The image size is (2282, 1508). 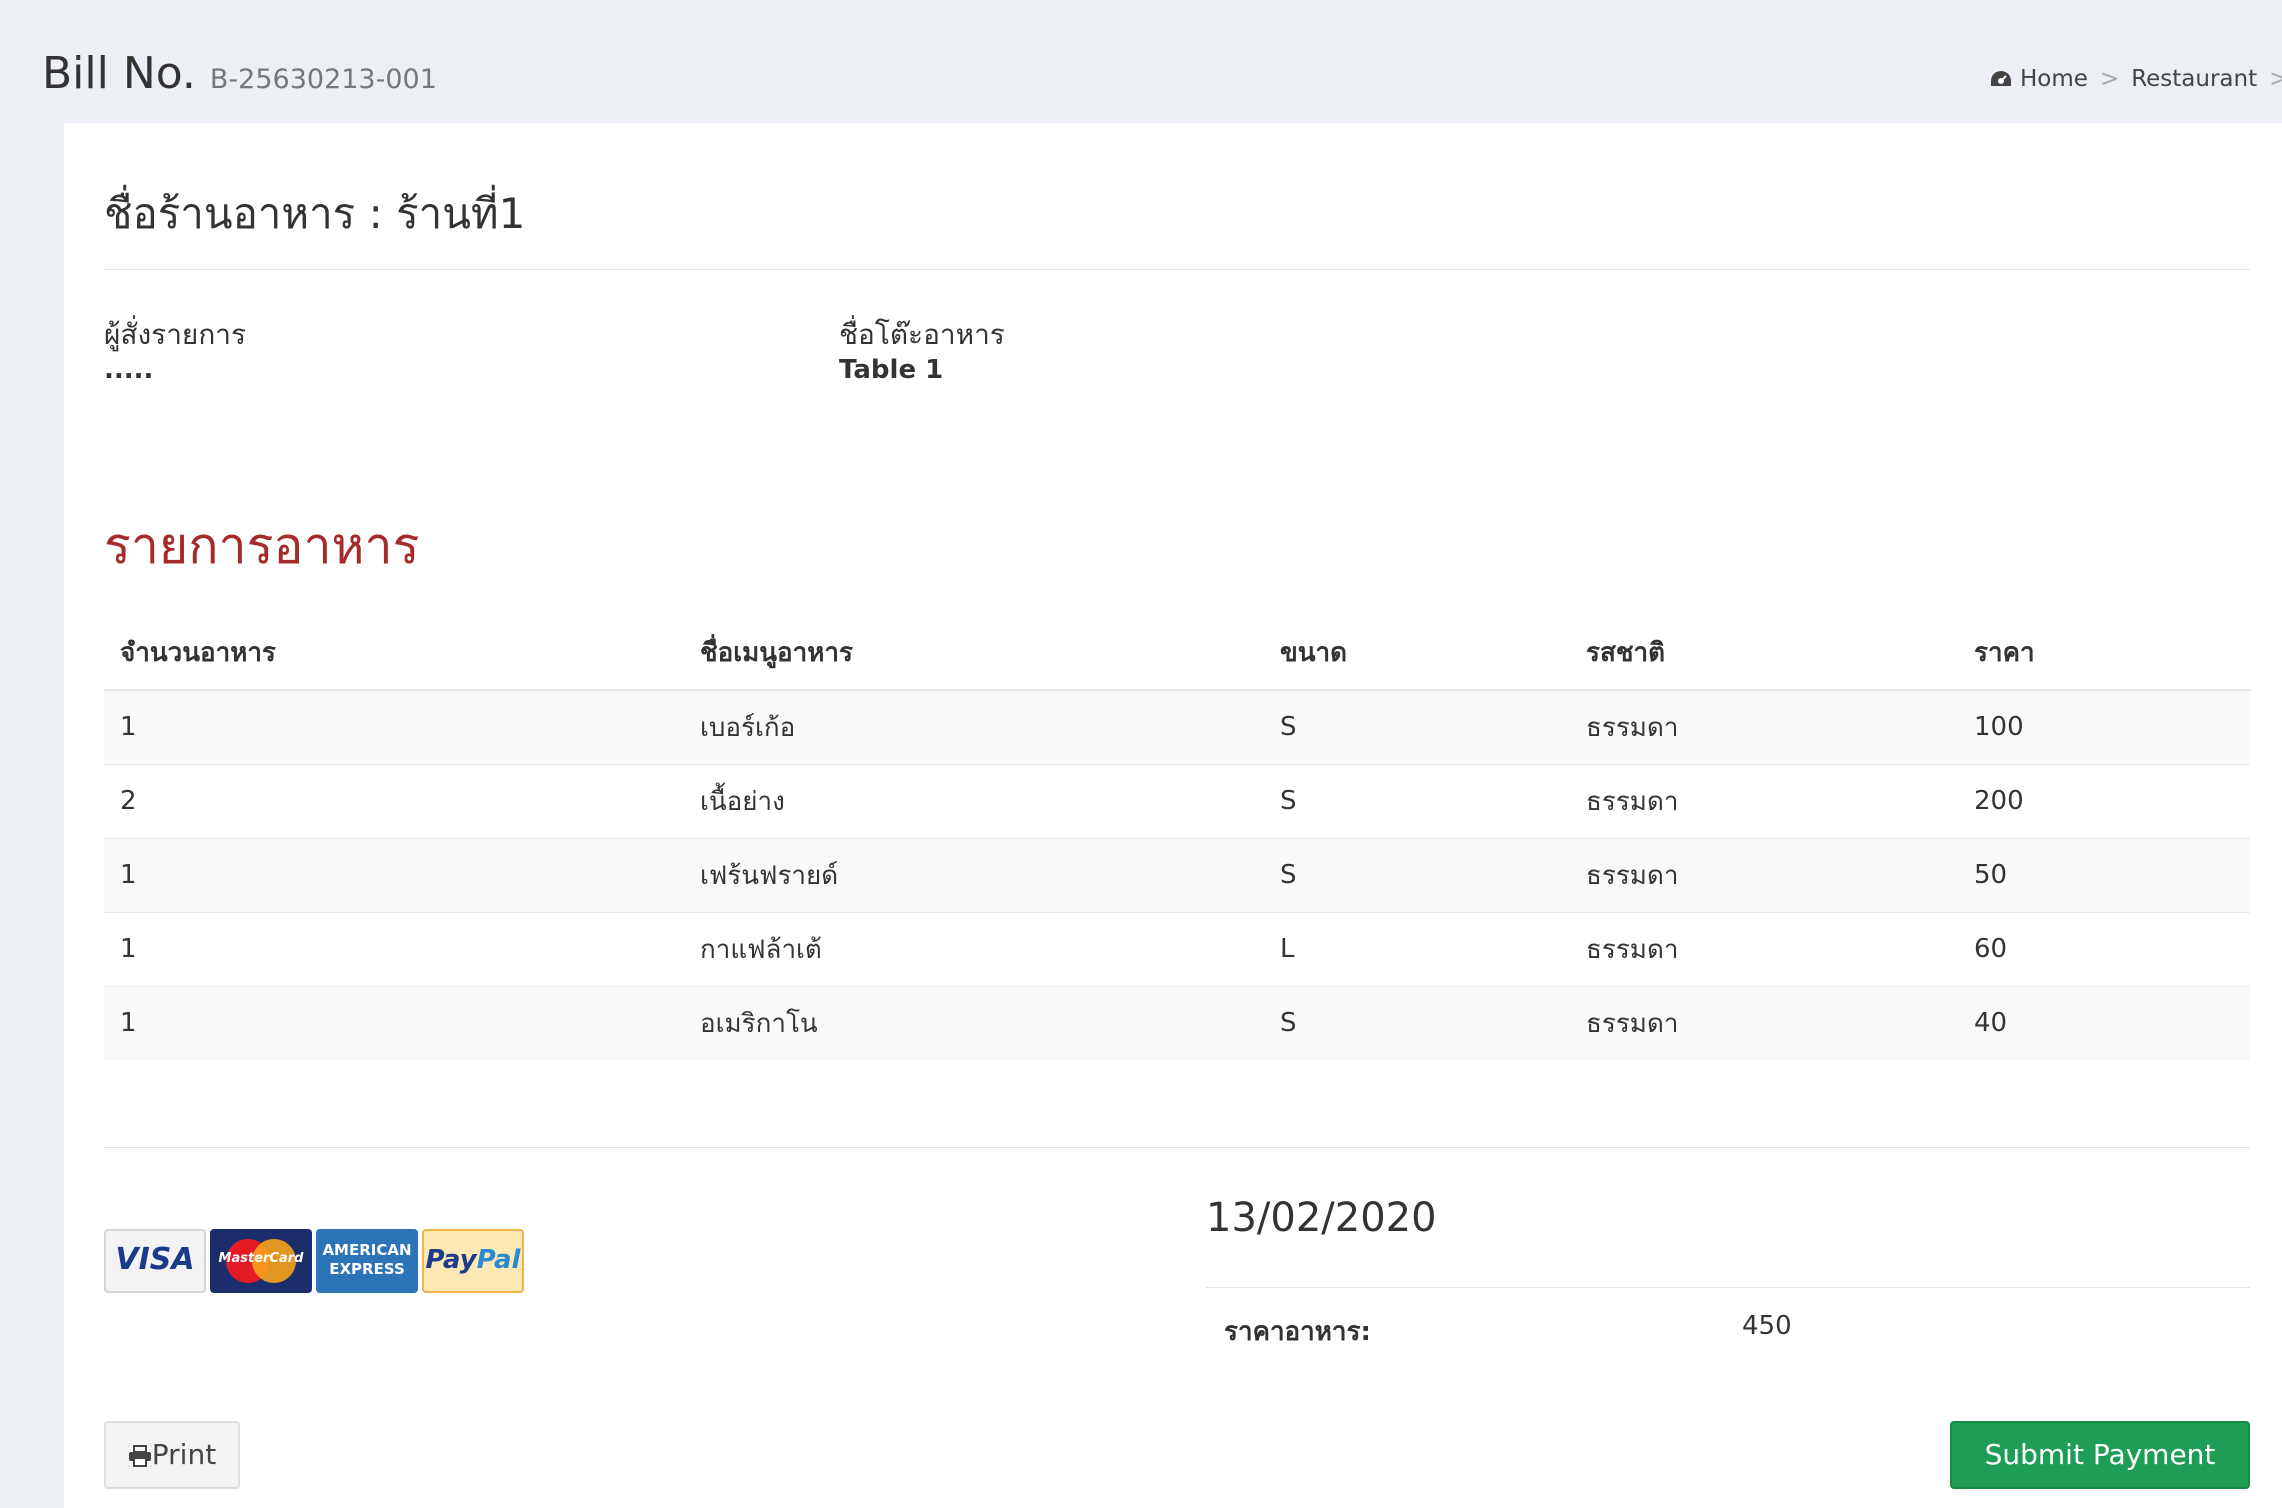 I want to click on column-header: ราคา, so click(x=2104, y=653).